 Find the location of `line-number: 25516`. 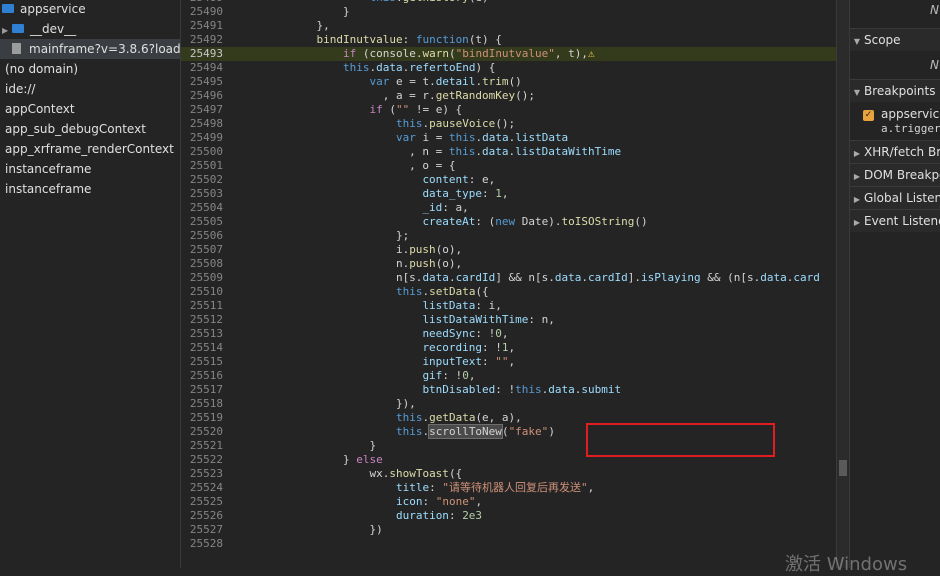

line-number: 25516 is located at coordinates (209, 376).